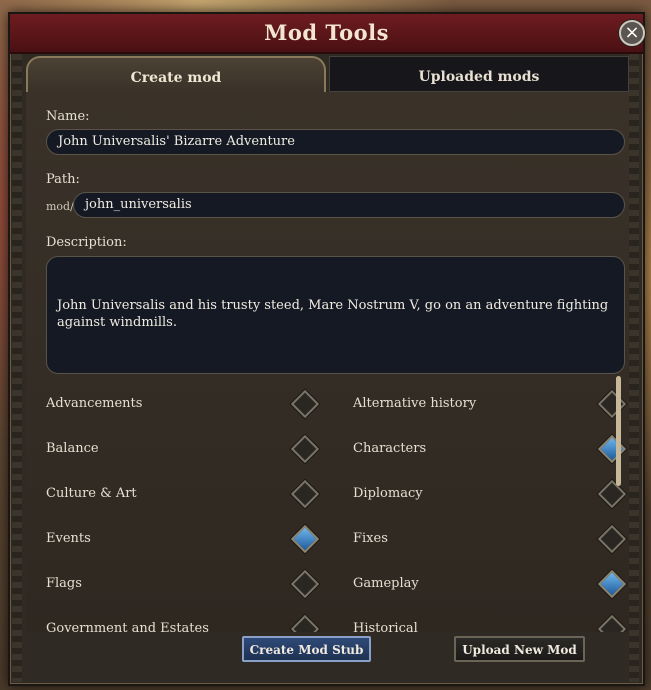  Describe the element at coordinates (68, 538) in the screenshot. I see `tag-label: Events` at that location.